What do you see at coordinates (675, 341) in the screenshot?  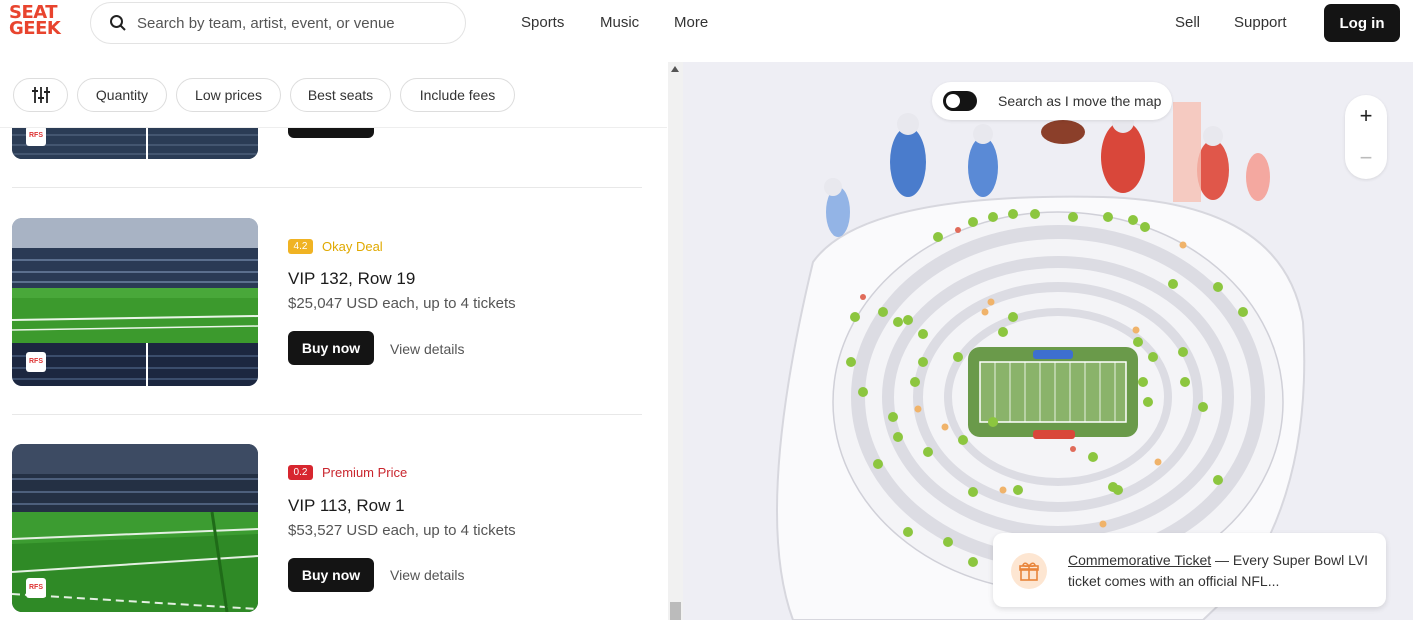 I see `listings-scrollbar` at bounding box center [675, 341].